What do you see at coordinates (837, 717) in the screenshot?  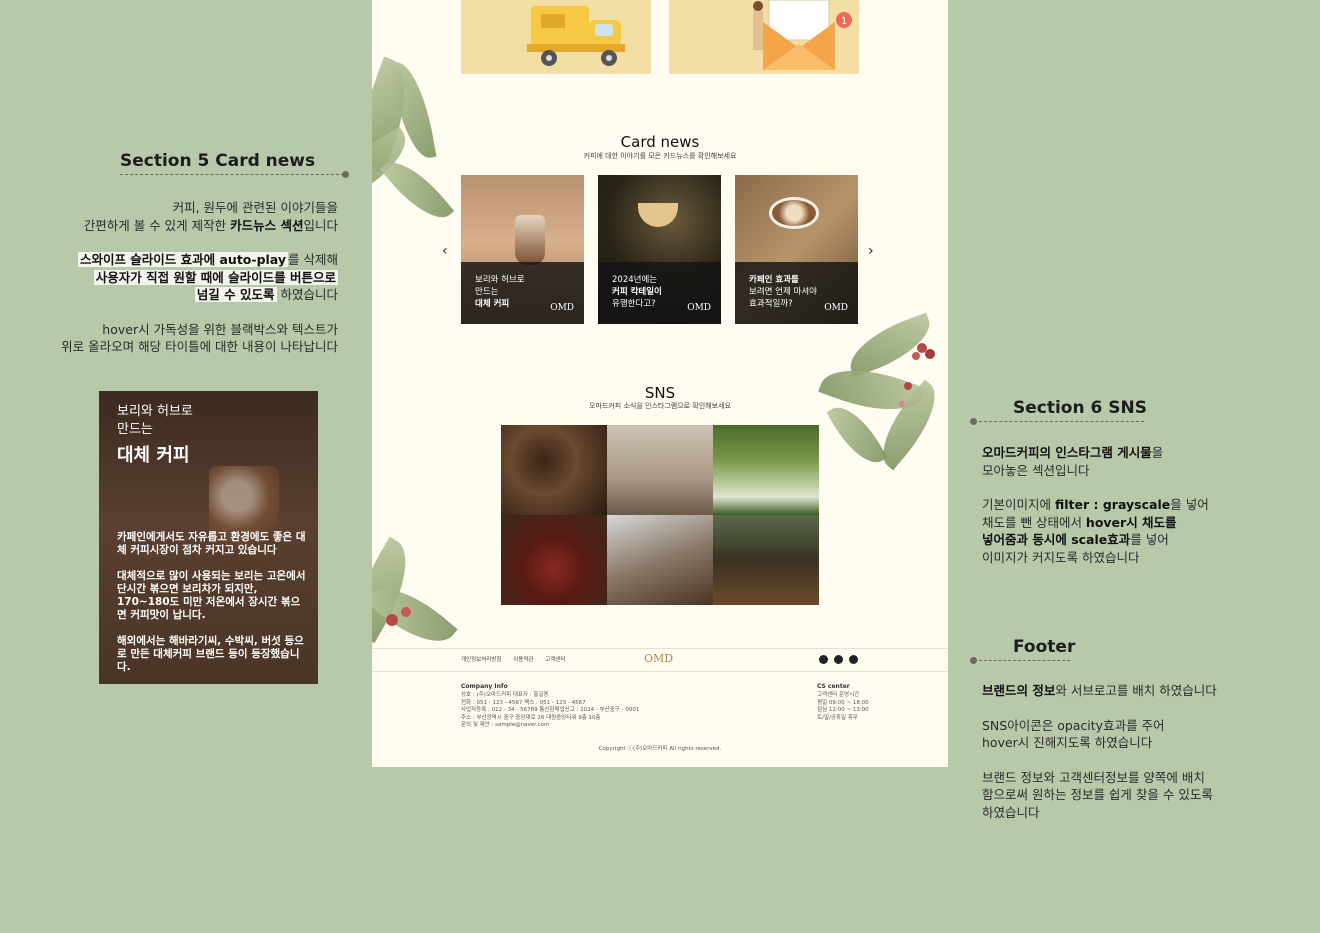 I see `cs-line: 토/일/공휴일 휴무` at bounding box center [837, 717].